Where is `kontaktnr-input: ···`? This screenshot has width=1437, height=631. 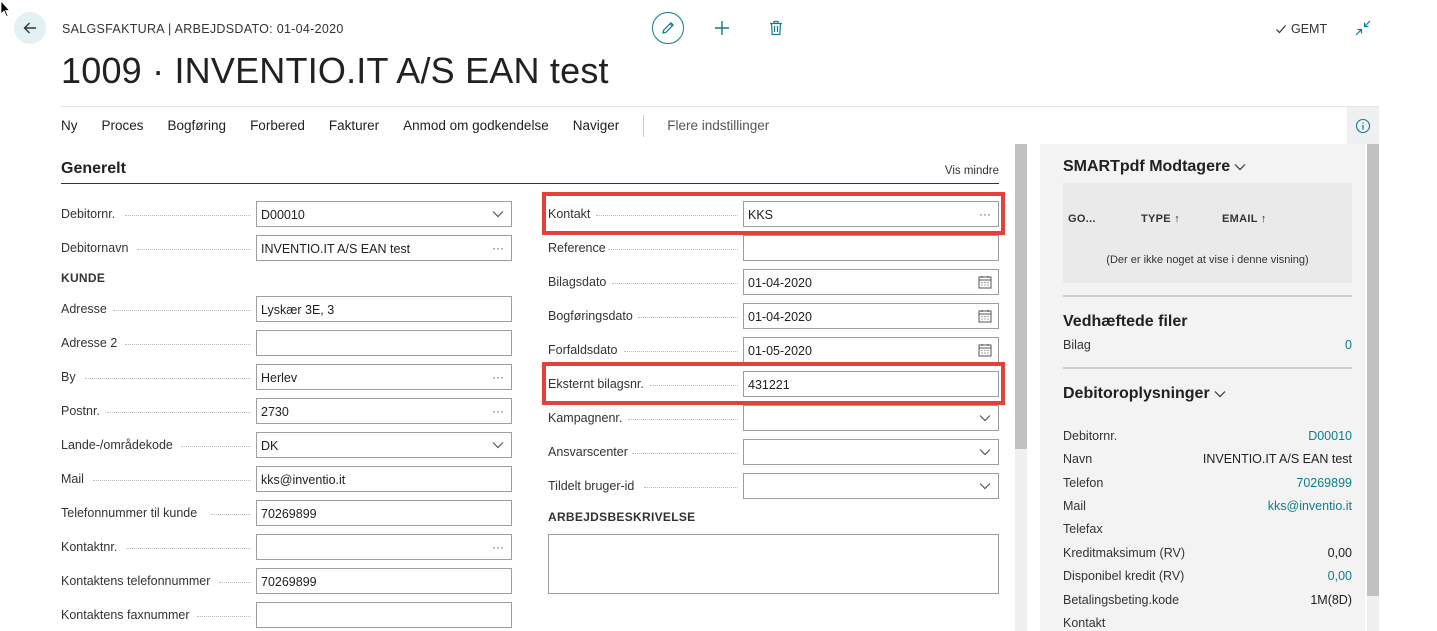
kontaktnr-input: ··· is located at coordinates (384, 547).